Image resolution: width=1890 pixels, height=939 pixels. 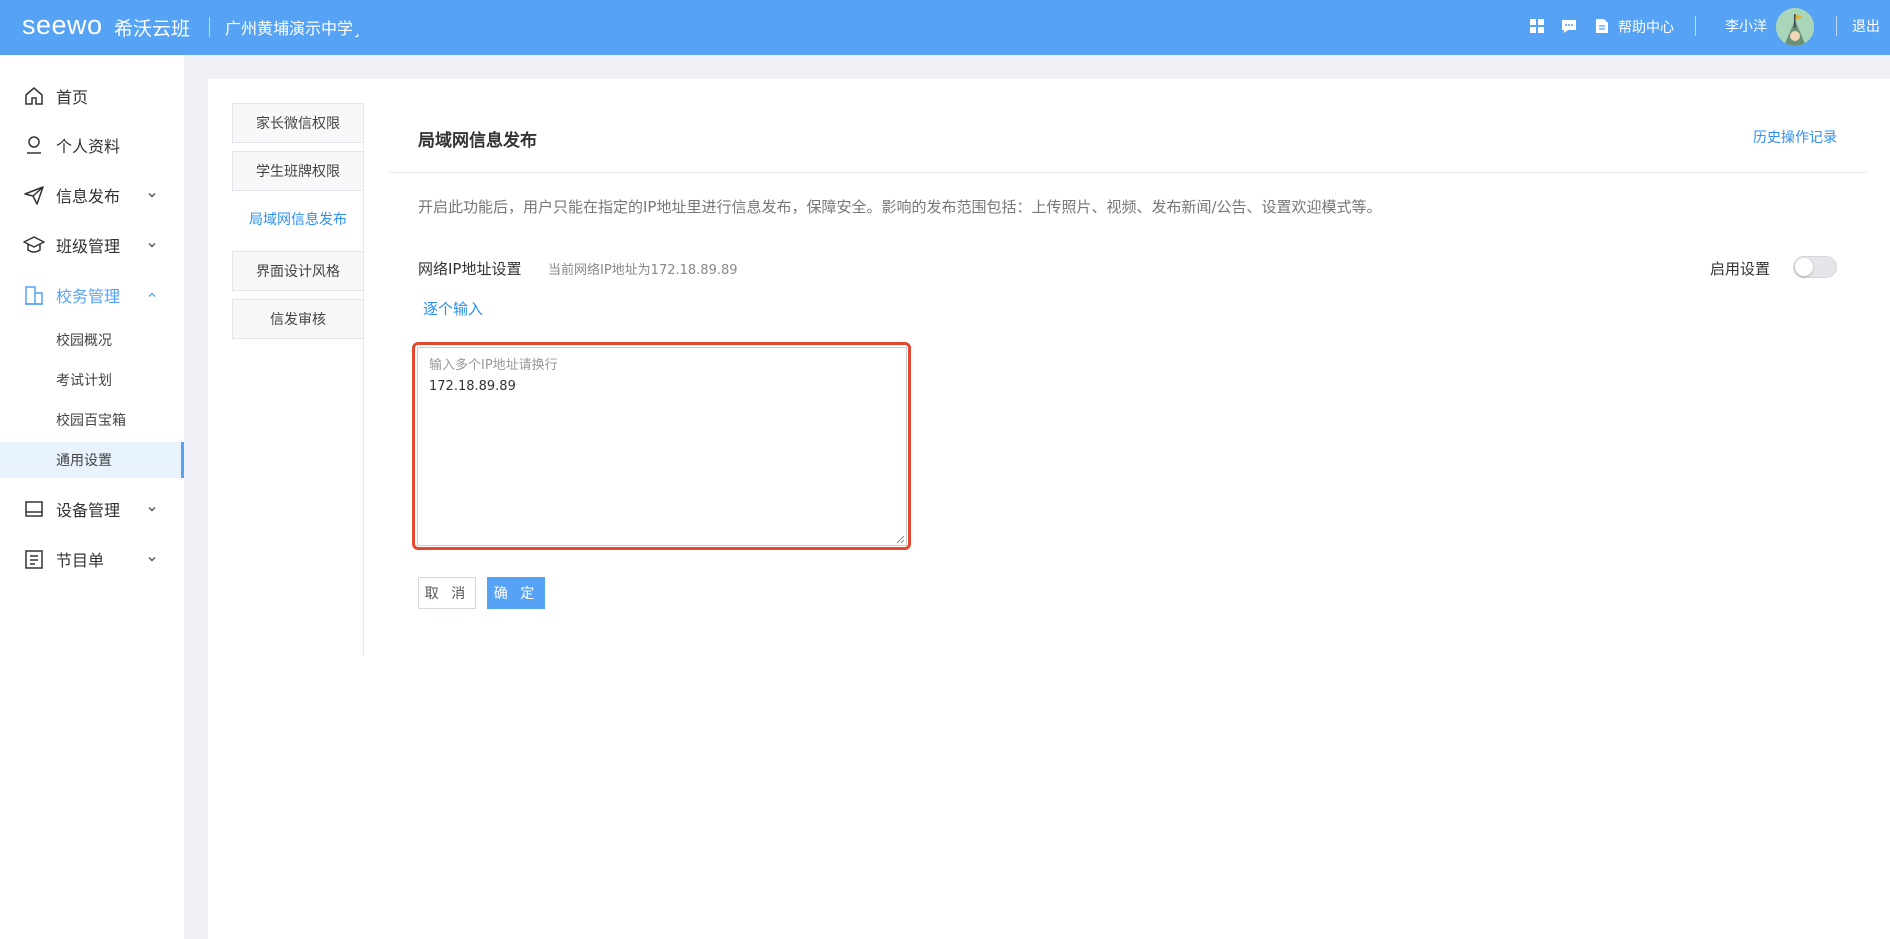 What do you see at coordinates (80, 560) in the screenshot?
I see `sidebar-item-label: 节目单` at bounding box center [80, 560].